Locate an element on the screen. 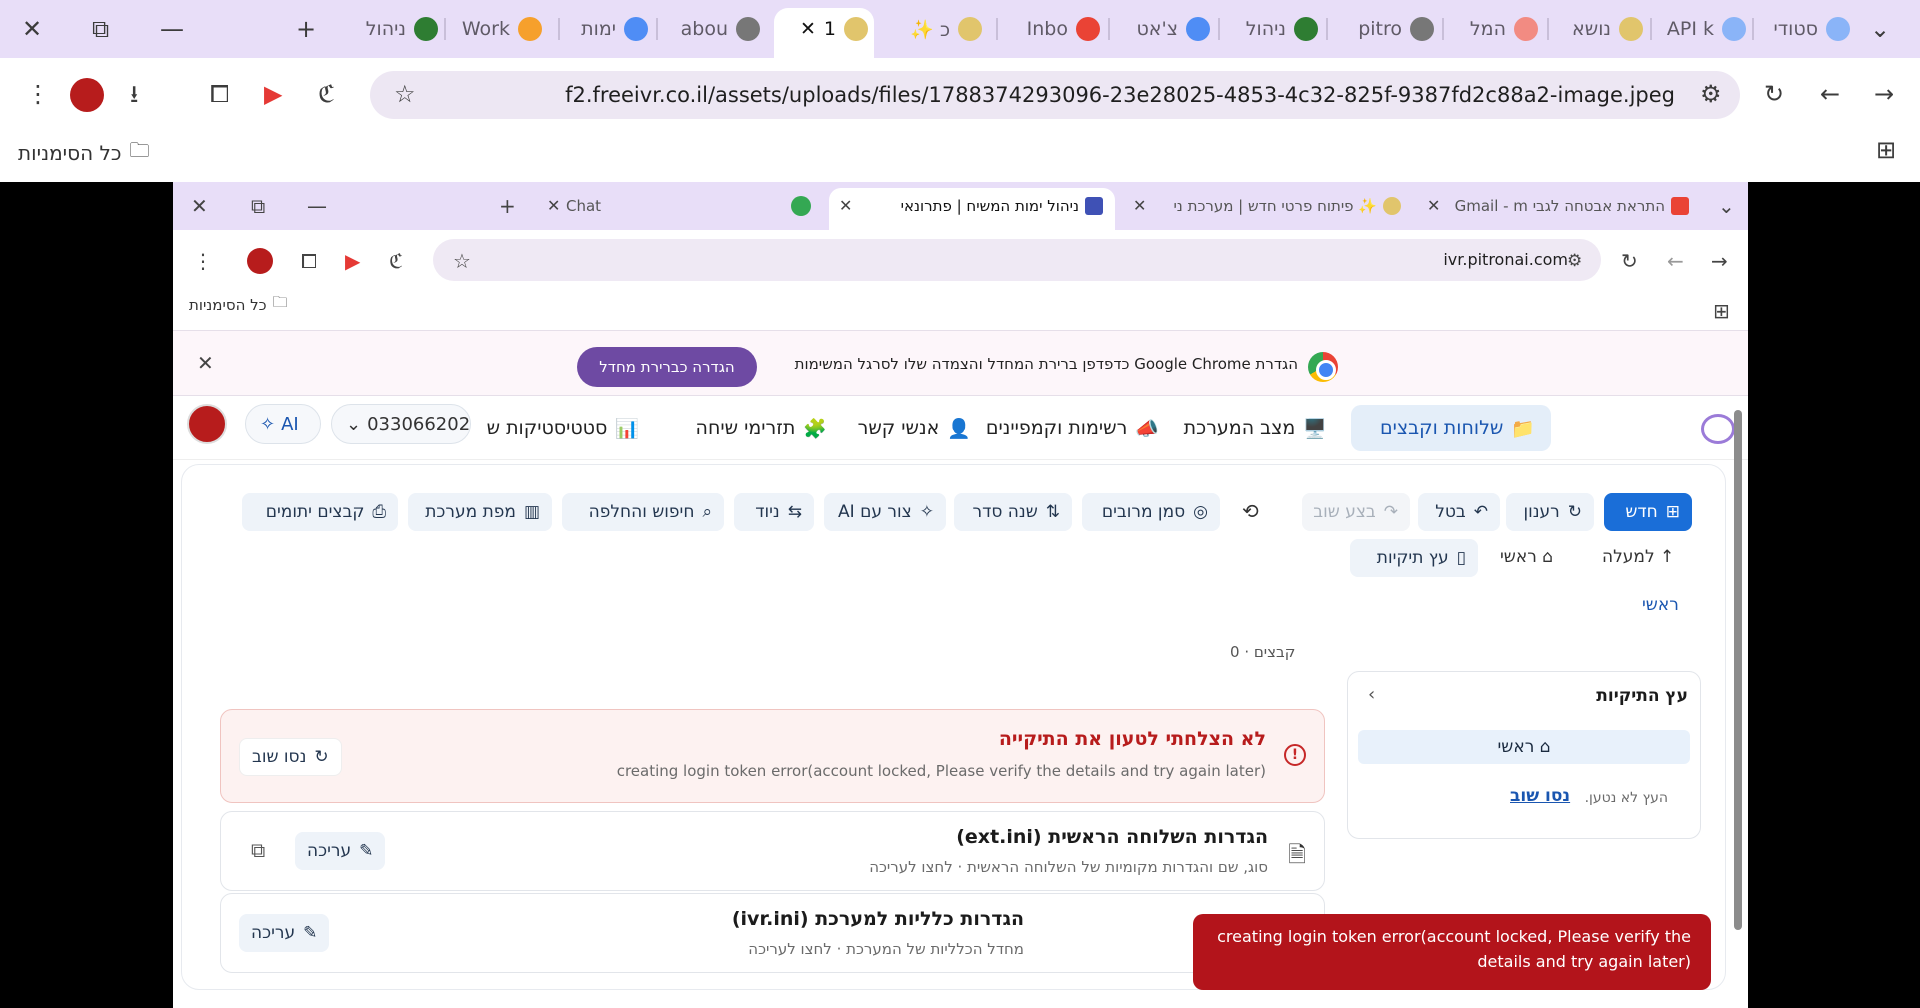 The width and height of the screenshot is (1920, 1008). outer-tab: 1 ✕ is located at coordinates (825, 29).